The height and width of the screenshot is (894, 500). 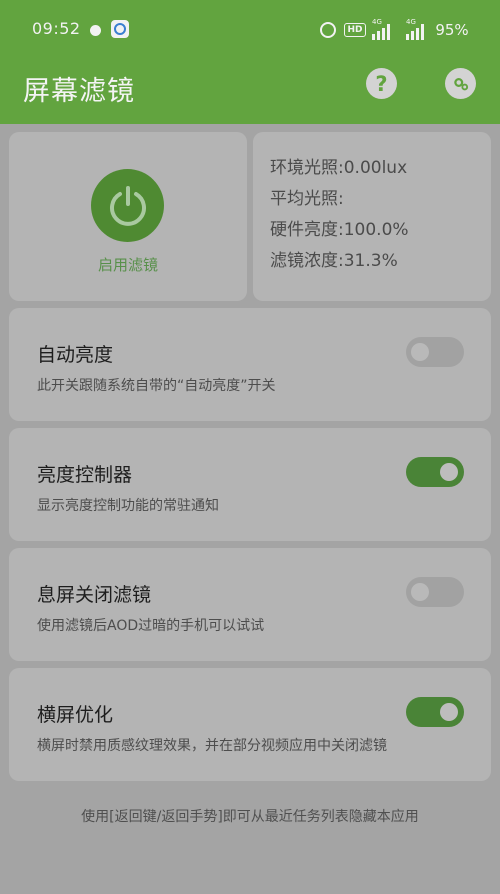 I want to click on help-icon: ?, so click(x=381, y=83).